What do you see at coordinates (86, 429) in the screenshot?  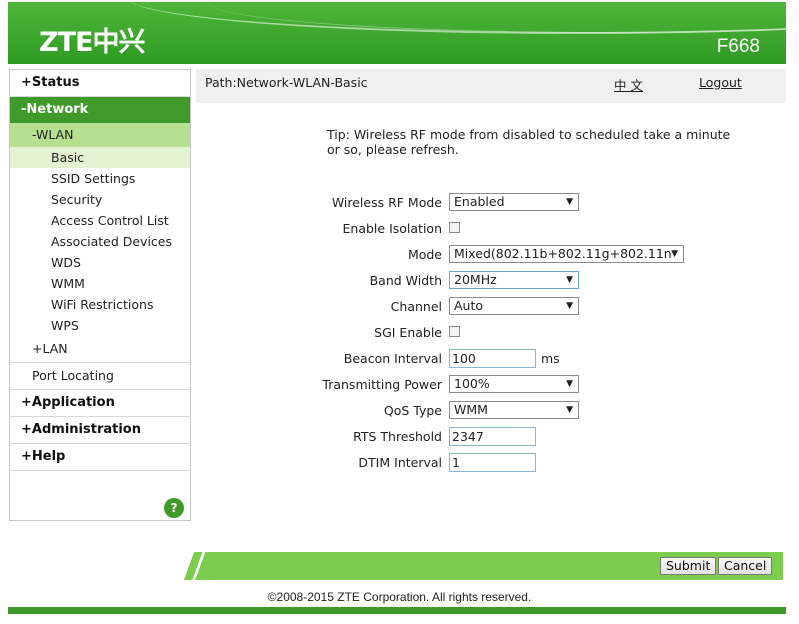 I see `nav-administration-label: Administration` at bounding box center [86, 429].